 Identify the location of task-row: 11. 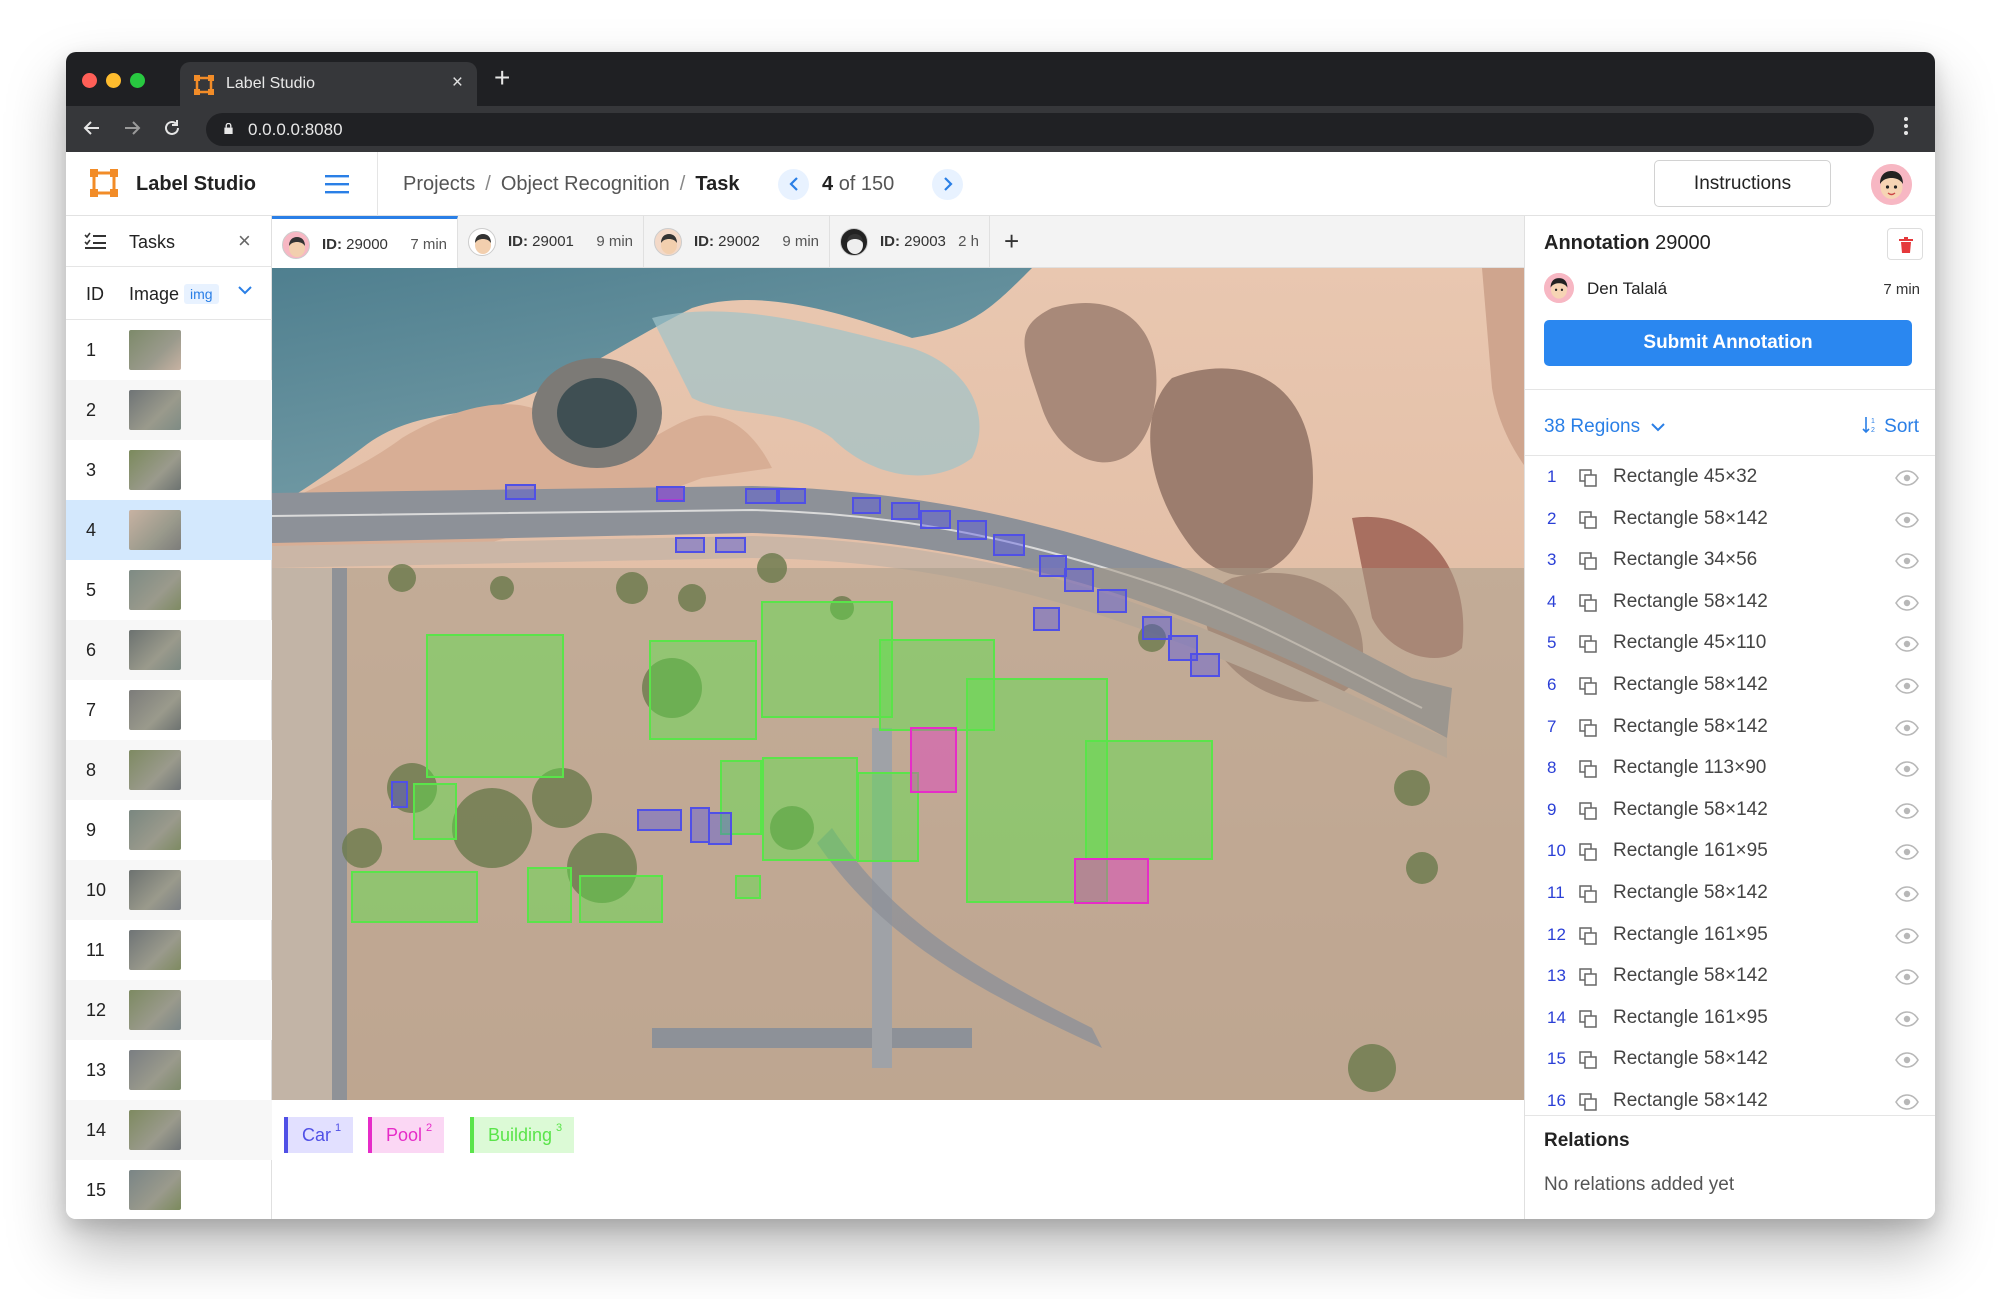
(169, 950).